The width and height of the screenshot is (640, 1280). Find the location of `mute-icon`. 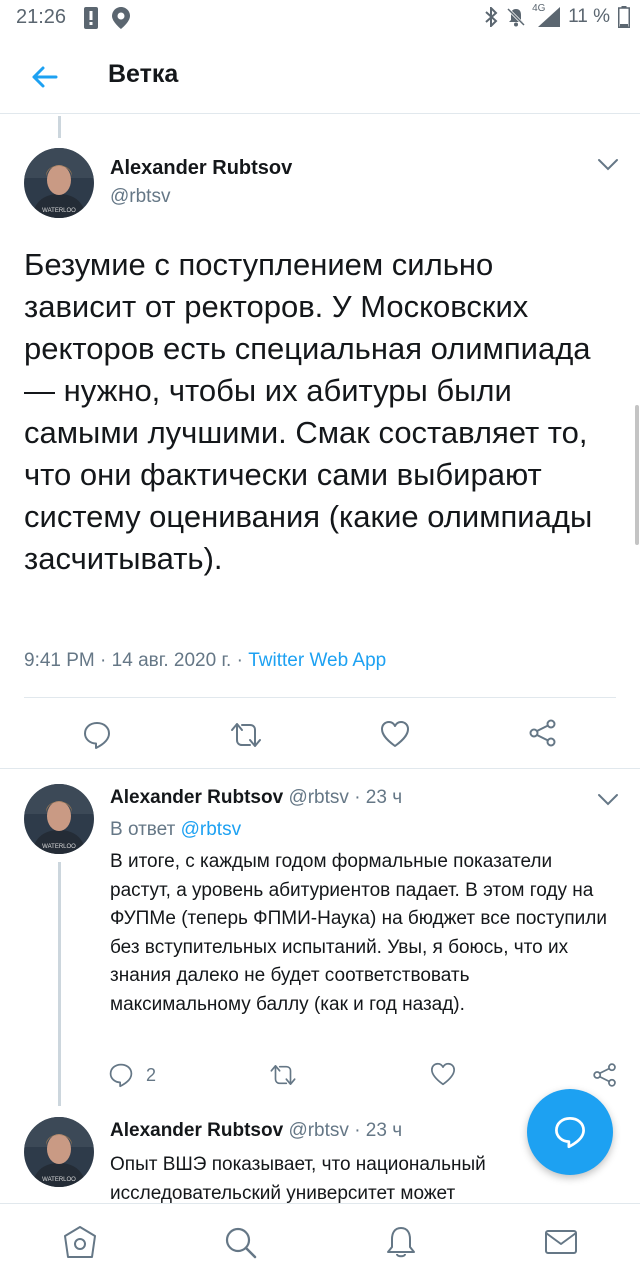

mute-icon is located at coordinates (516, 17).